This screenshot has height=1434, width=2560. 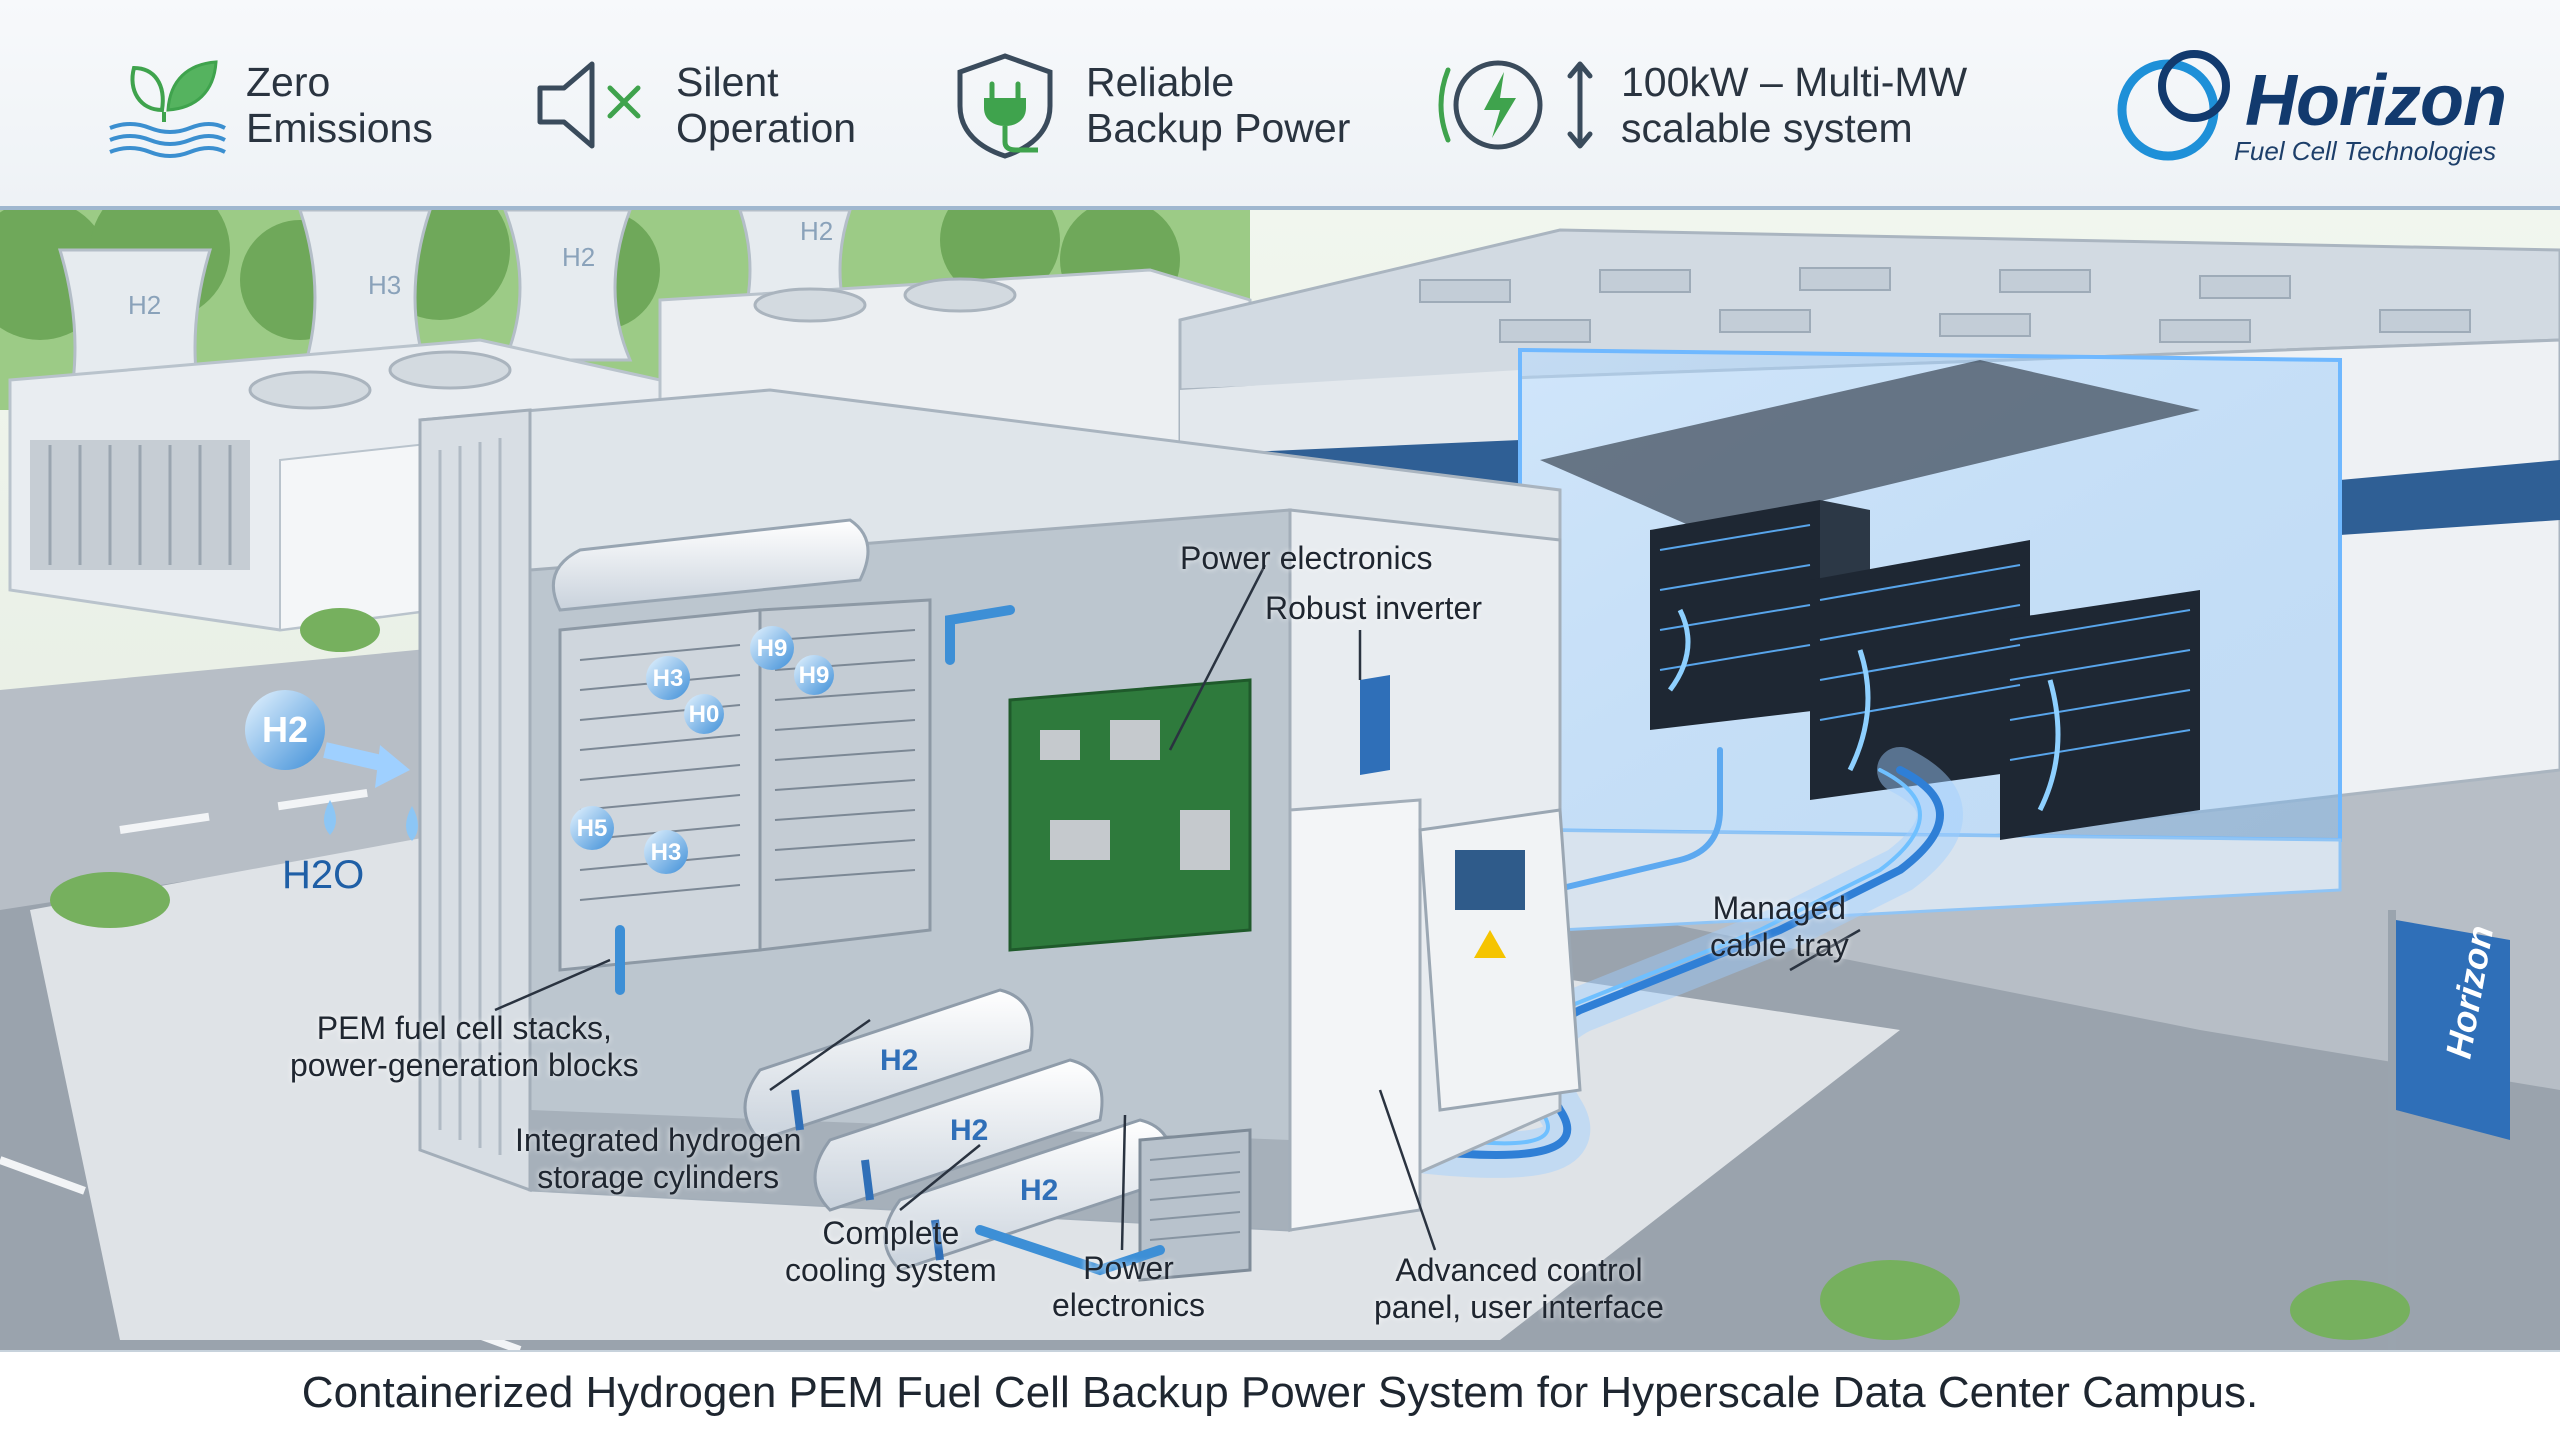 I want to click on feature-zero-emissions: Zero Emissions, so click(x=266, y=105).